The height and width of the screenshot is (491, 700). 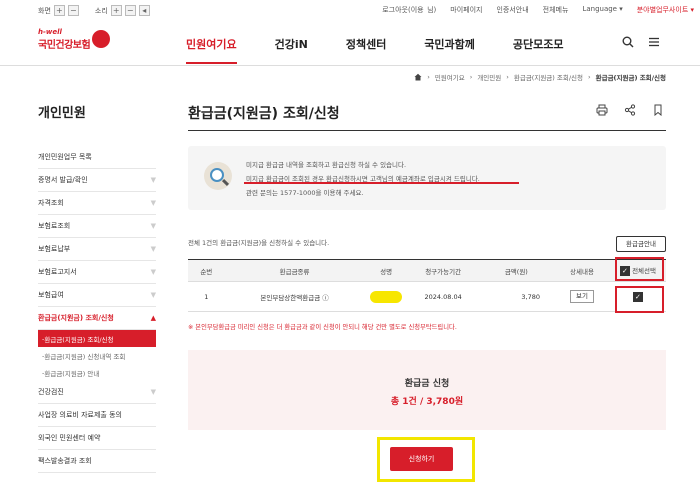 I want to click on name-redaction, so click(x=386, y=296).